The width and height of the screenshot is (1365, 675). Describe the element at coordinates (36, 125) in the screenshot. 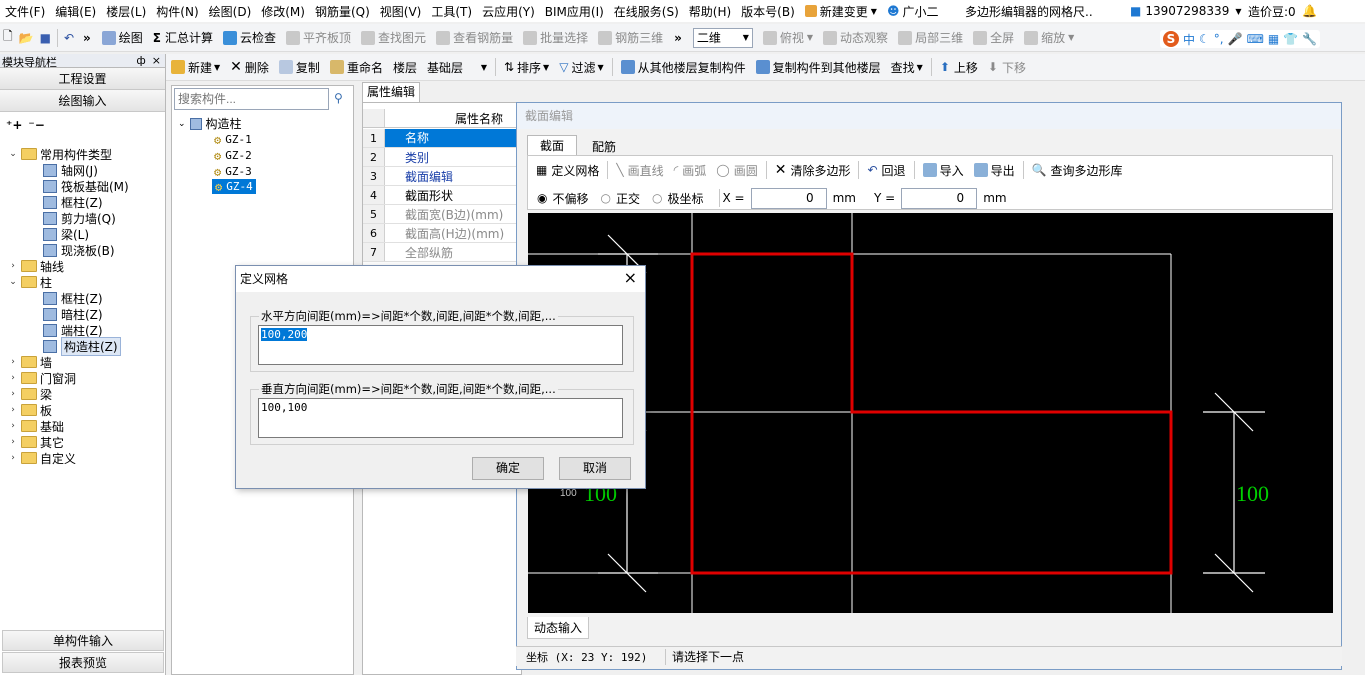

I see `collapse-all-icon: ⁻−` at that location.